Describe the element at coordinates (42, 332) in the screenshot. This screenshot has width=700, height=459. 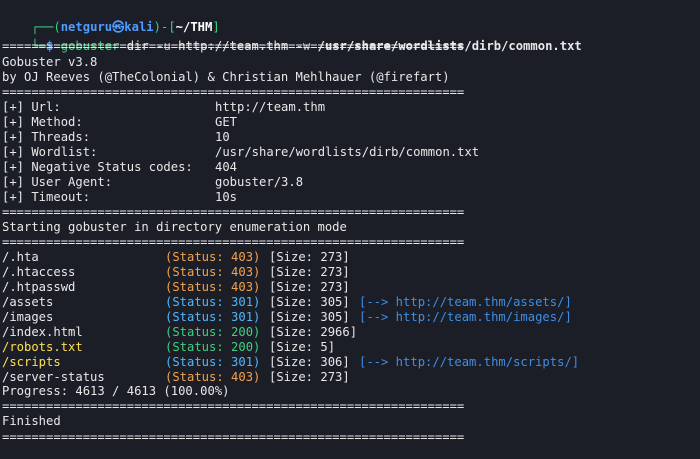
I see `result-path: /index.html` at that location.